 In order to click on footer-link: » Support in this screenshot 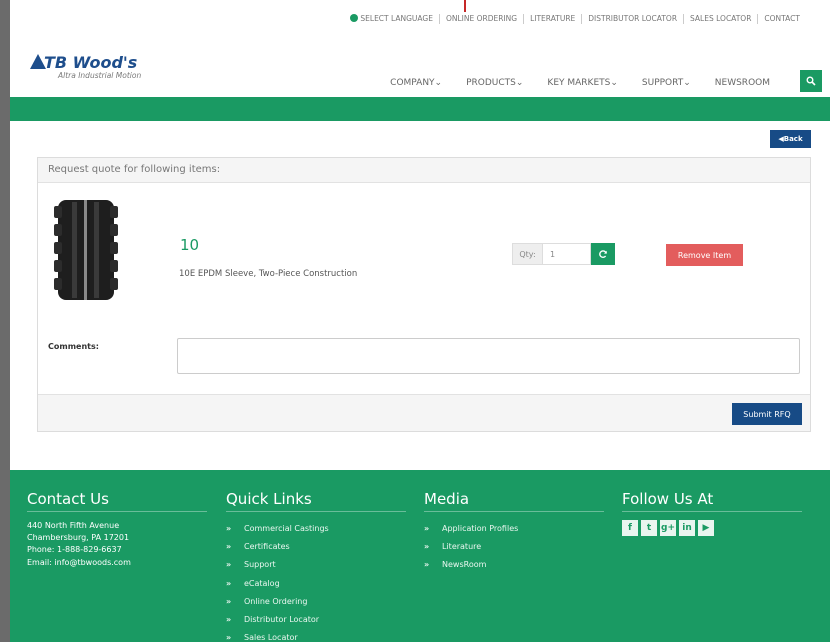, I will do `click(316, 565)`.